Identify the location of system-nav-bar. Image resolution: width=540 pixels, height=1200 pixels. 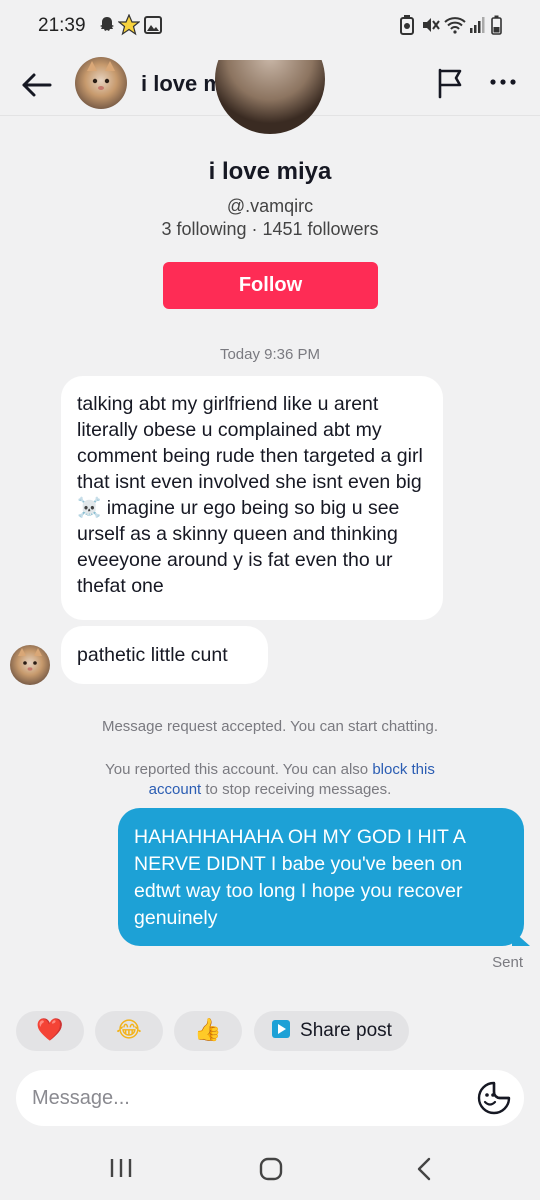
(270, 1168).